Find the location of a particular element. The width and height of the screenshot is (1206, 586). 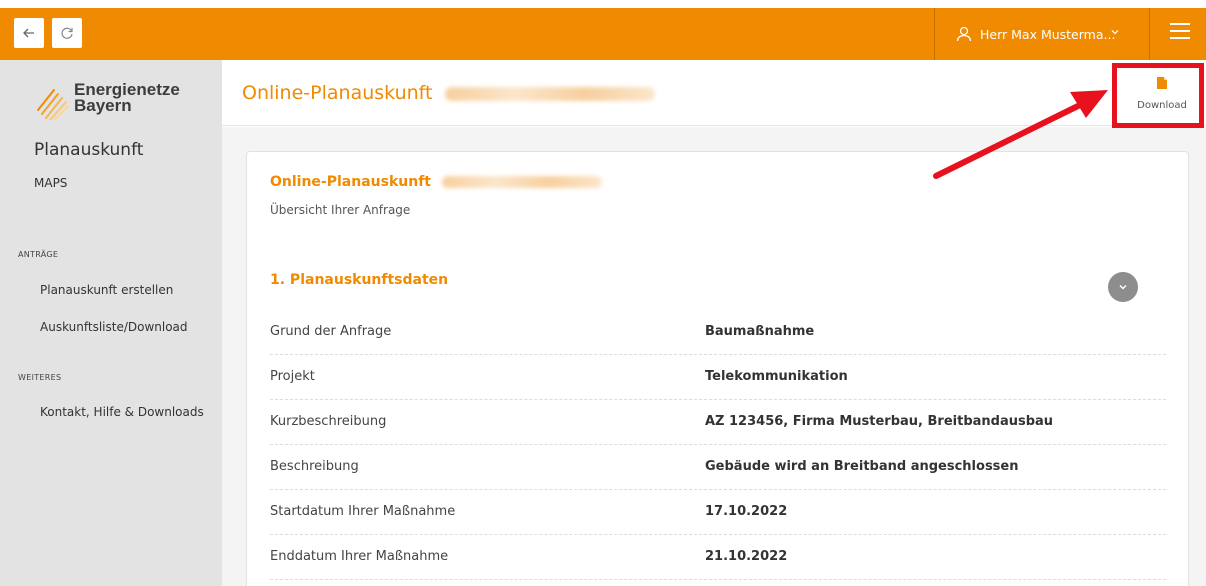

data-row: Enddatum Ihrer Maßnahme 21.10.2022 is located at coordinates (718, 557).